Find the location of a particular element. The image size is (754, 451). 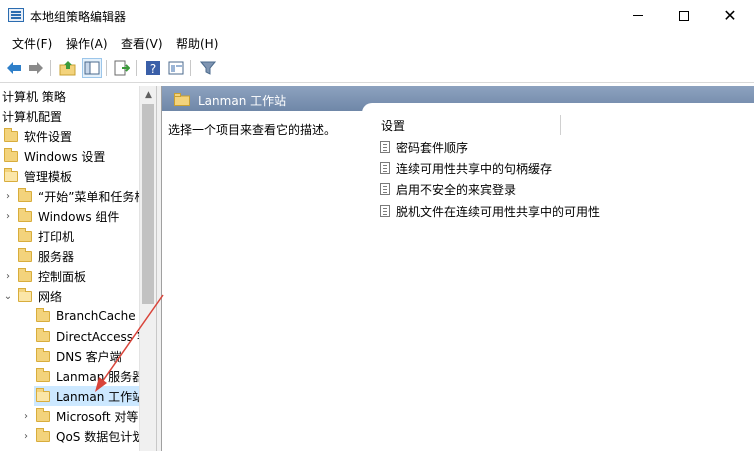

help-button: ? is located at coordinates (153, 68).